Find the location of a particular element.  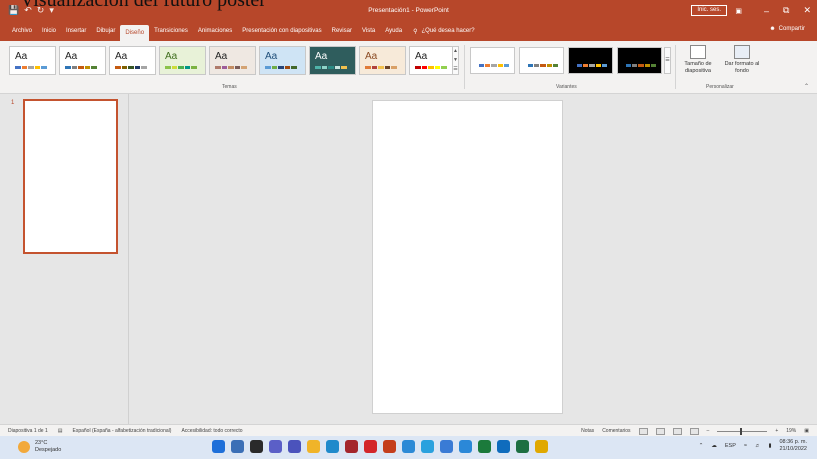

weather-widget: 23°C Despejado is located at coordinates (39, 447).